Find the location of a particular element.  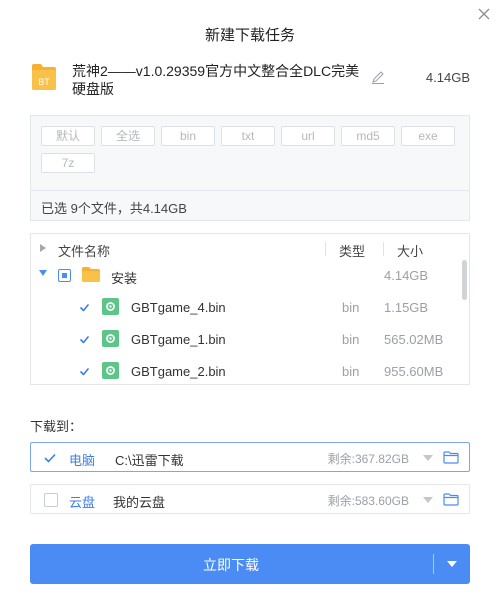

filter-tag-7z: 7z is located at coordinates (68, 163).